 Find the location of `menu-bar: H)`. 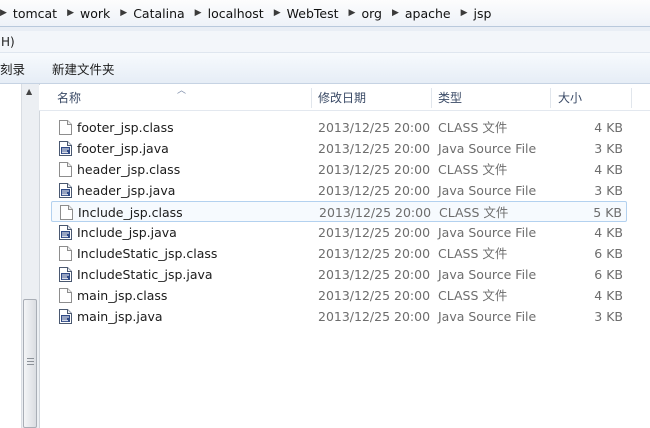

menu-bar: H) is located at coordinates (325, 42).